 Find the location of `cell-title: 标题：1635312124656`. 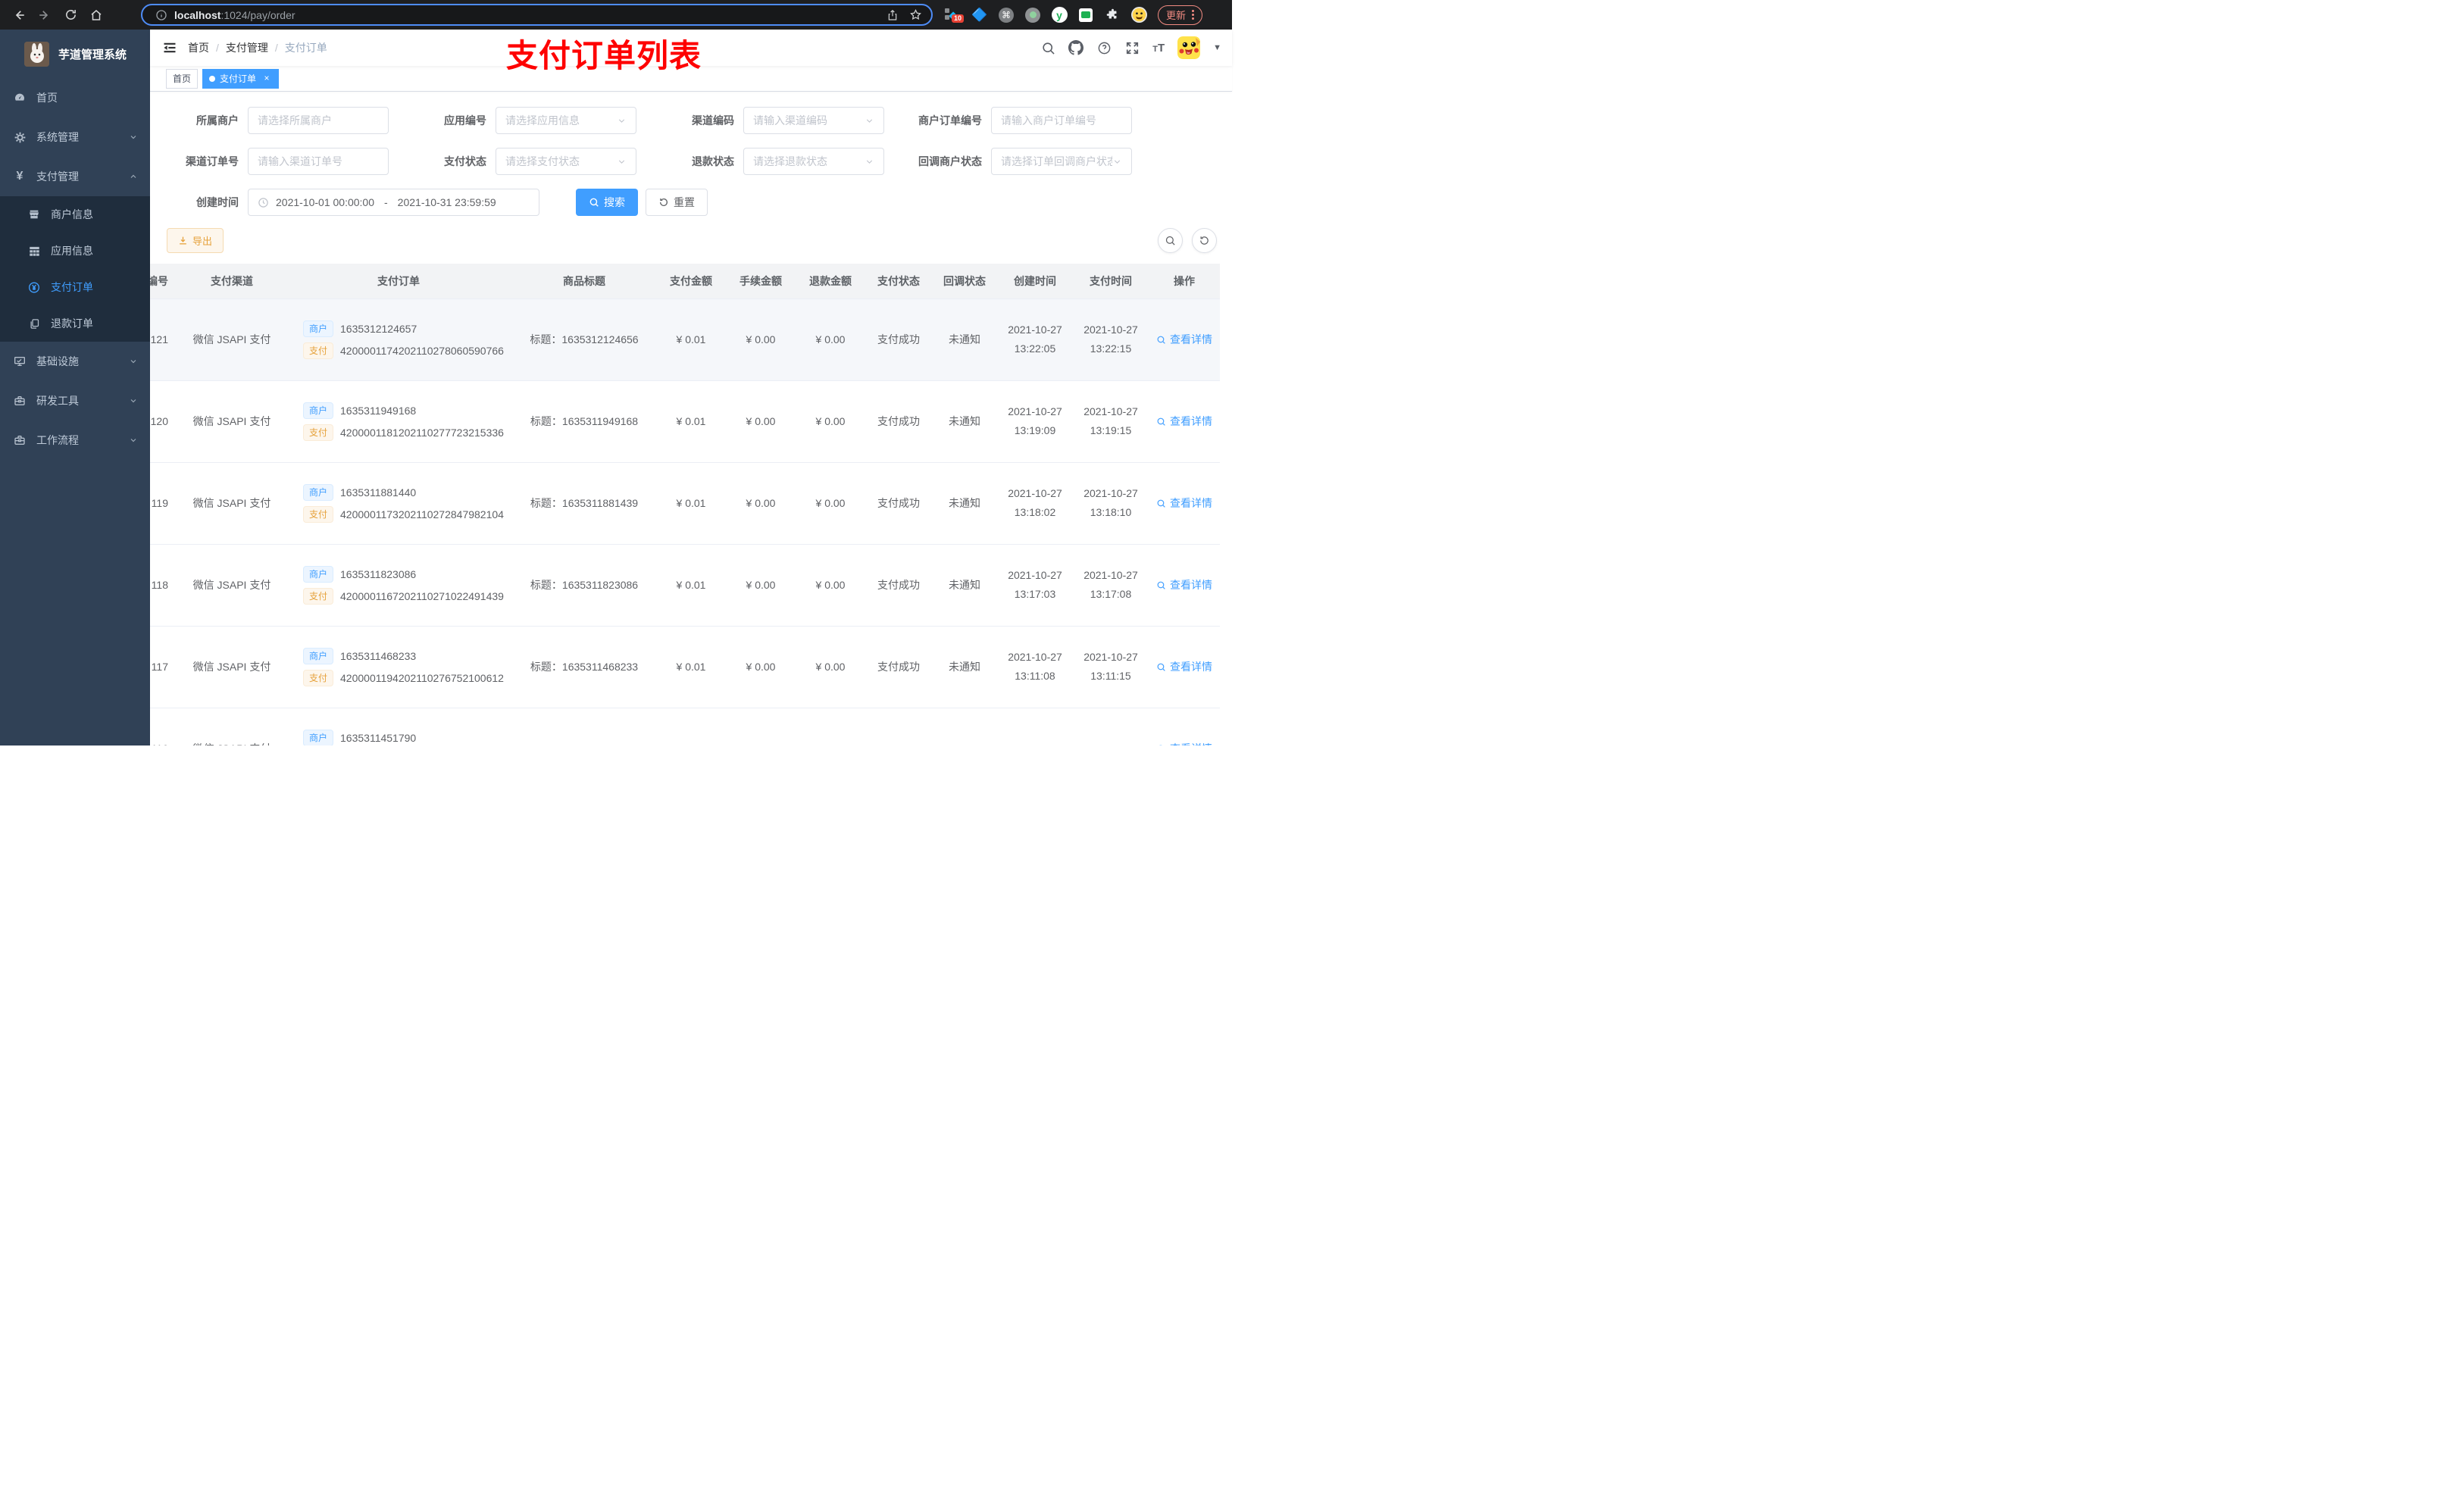

cell-title: 标题：1635312124656 is located at coordinates (584, 340).